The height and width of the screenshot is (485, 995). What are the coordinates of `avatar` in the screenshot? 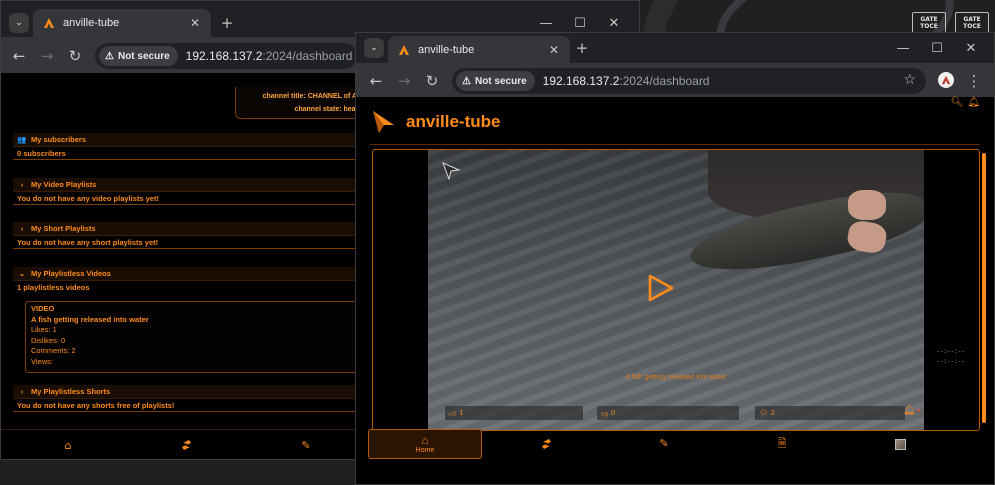 It's located at (900, 444).